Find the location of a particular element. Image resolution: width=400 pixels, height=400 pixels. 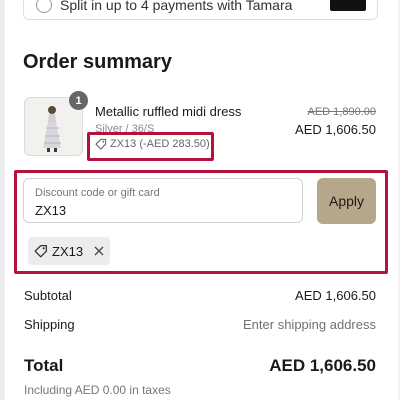

payment-provider-logo is located at coordinates (348, 5).